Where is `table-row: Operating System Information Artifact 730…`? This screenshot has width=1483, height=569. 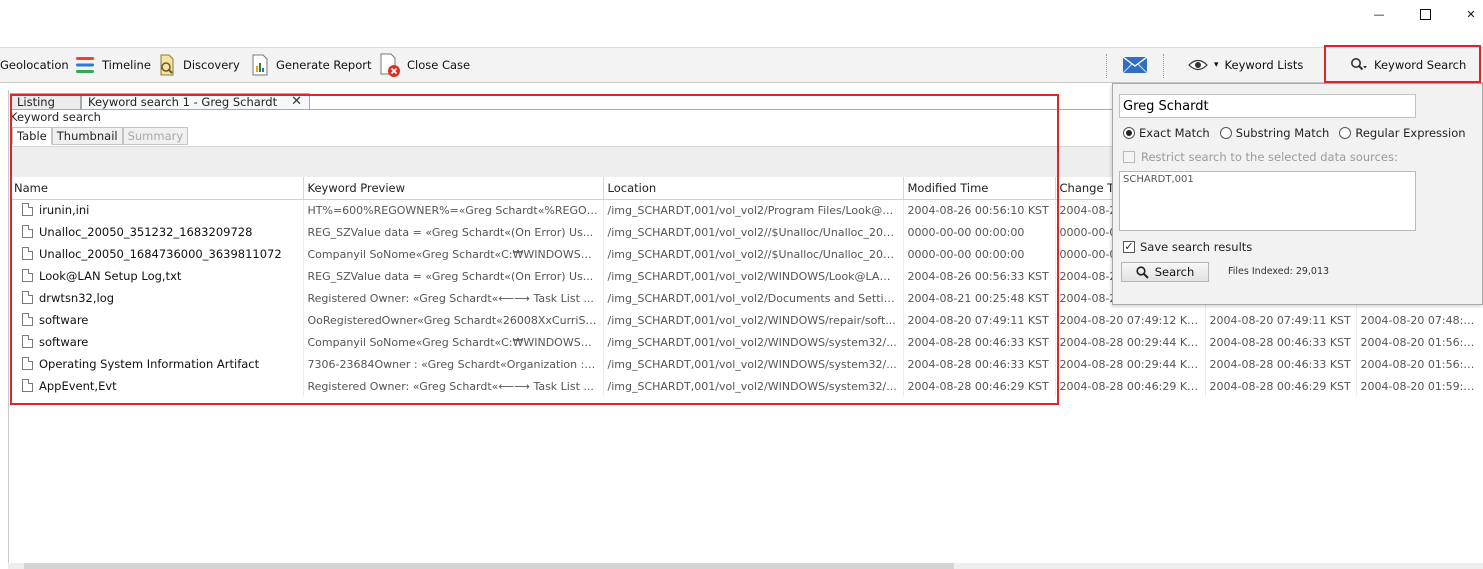 table-row: Operating System Information Artifact 730… is located at coordinates (746, 364).